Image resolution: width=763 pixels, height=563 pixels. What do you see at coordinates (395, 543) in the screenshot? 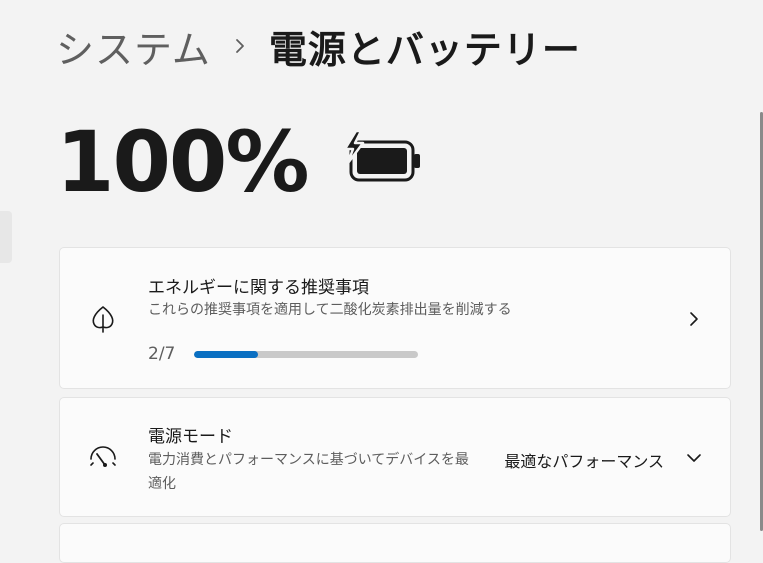
I see `next-settings-card` at bounding box center [395, 543].